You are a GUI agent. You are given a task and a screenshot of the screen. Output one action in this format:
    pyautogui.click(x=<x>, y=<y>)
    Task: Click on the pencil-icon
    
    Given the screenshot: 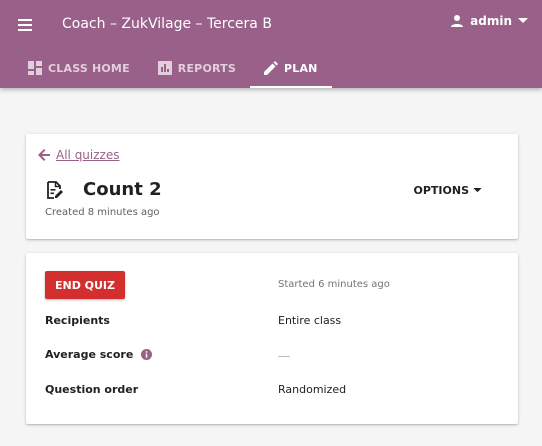 What is the action you would take?
    pyautogui.click(x=271, y=68)
    